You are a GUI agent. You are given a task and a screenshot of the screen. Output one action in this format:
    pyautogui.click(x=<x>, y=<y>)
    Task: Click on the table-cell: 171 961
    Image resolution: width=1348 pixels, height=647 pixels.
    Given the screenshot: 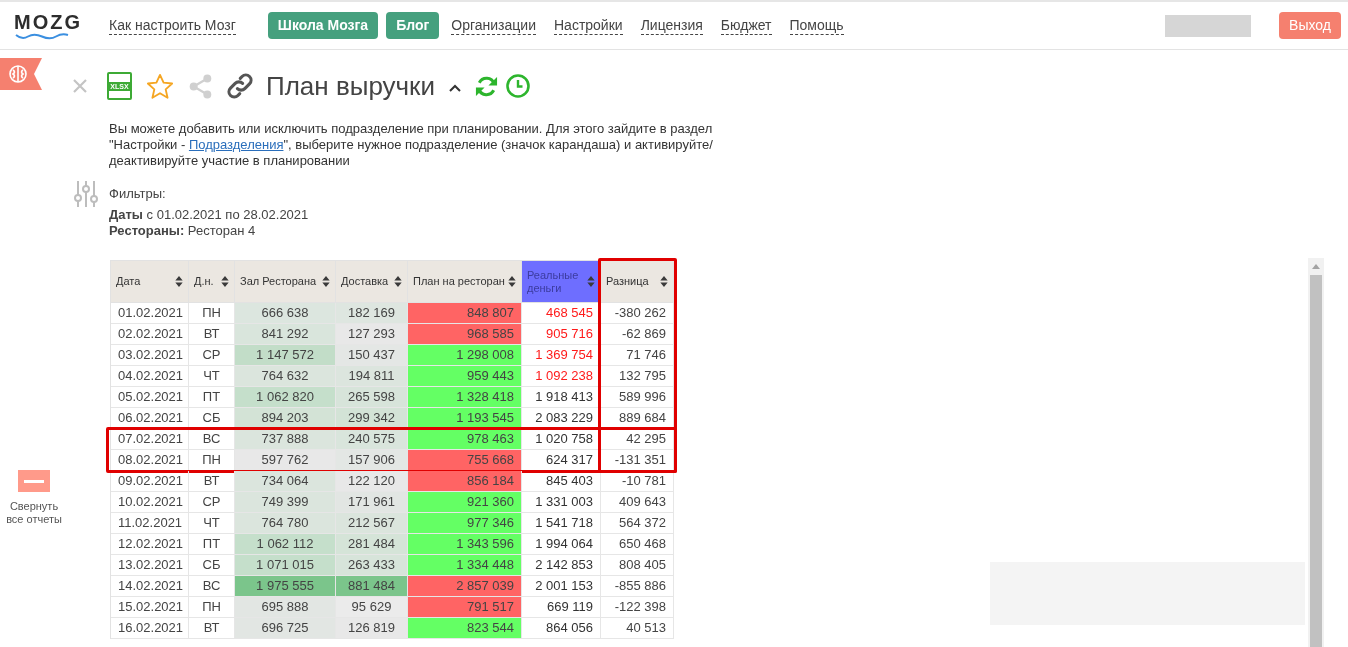 What is the action you would take?
    pyautogui.click(x=372, y=502)
    